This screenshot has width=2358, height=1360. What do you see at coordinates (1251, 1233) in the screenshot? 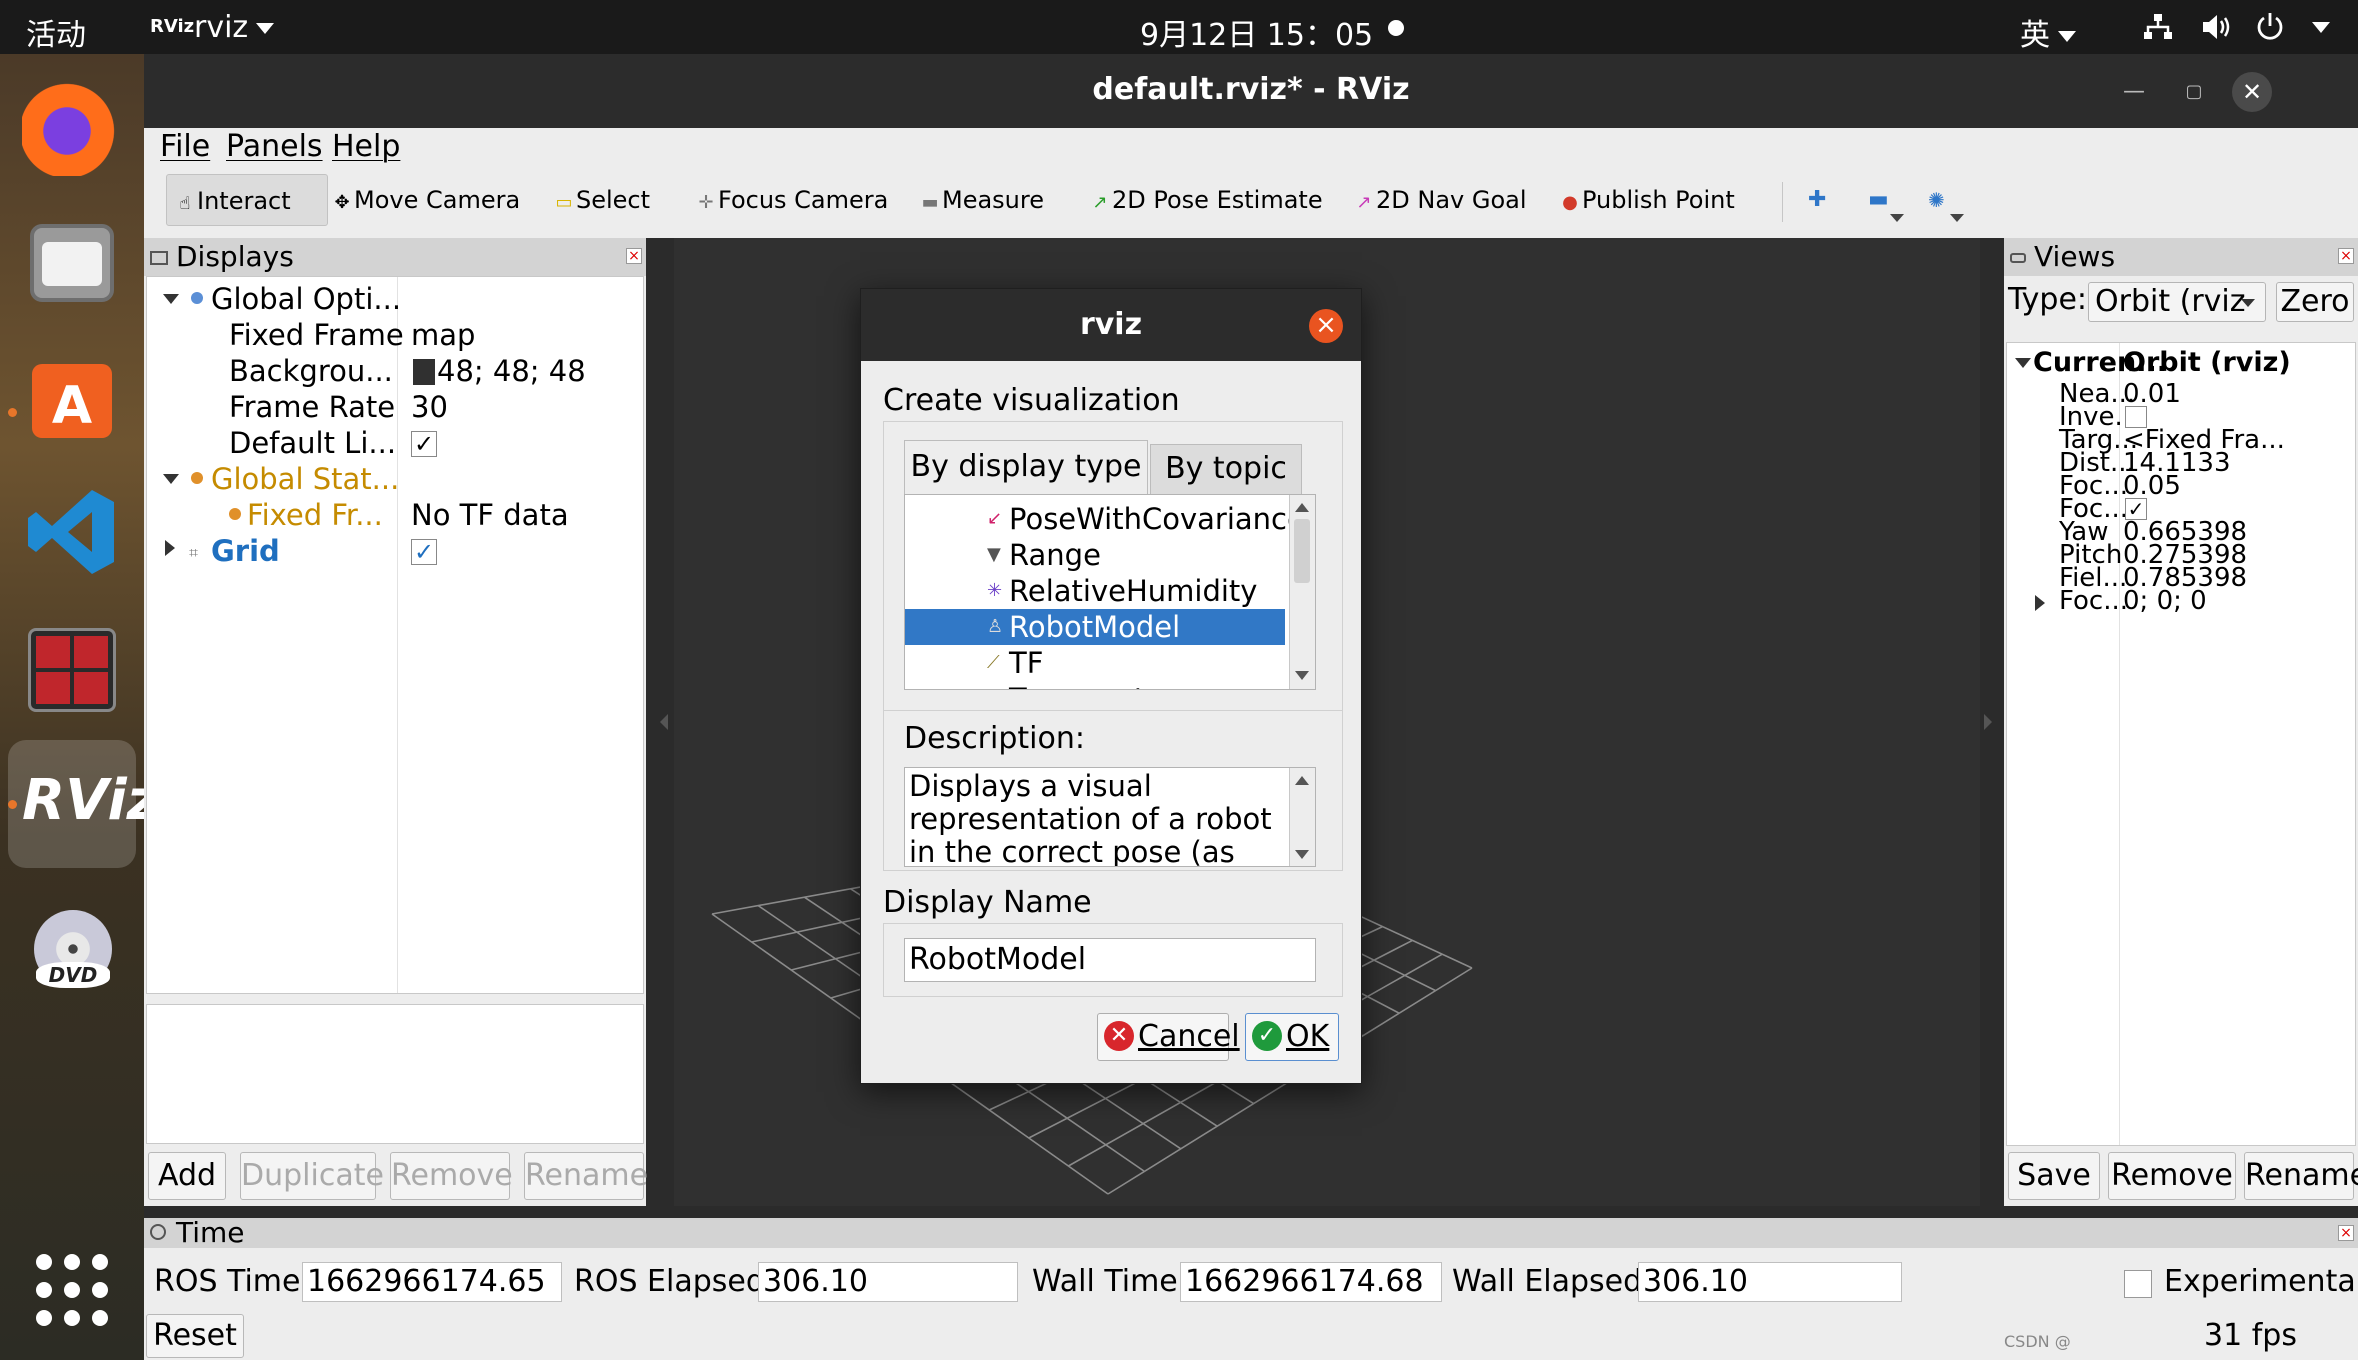
I see `time-panel-header: Time ×` at bounding box center [1251, 1233].